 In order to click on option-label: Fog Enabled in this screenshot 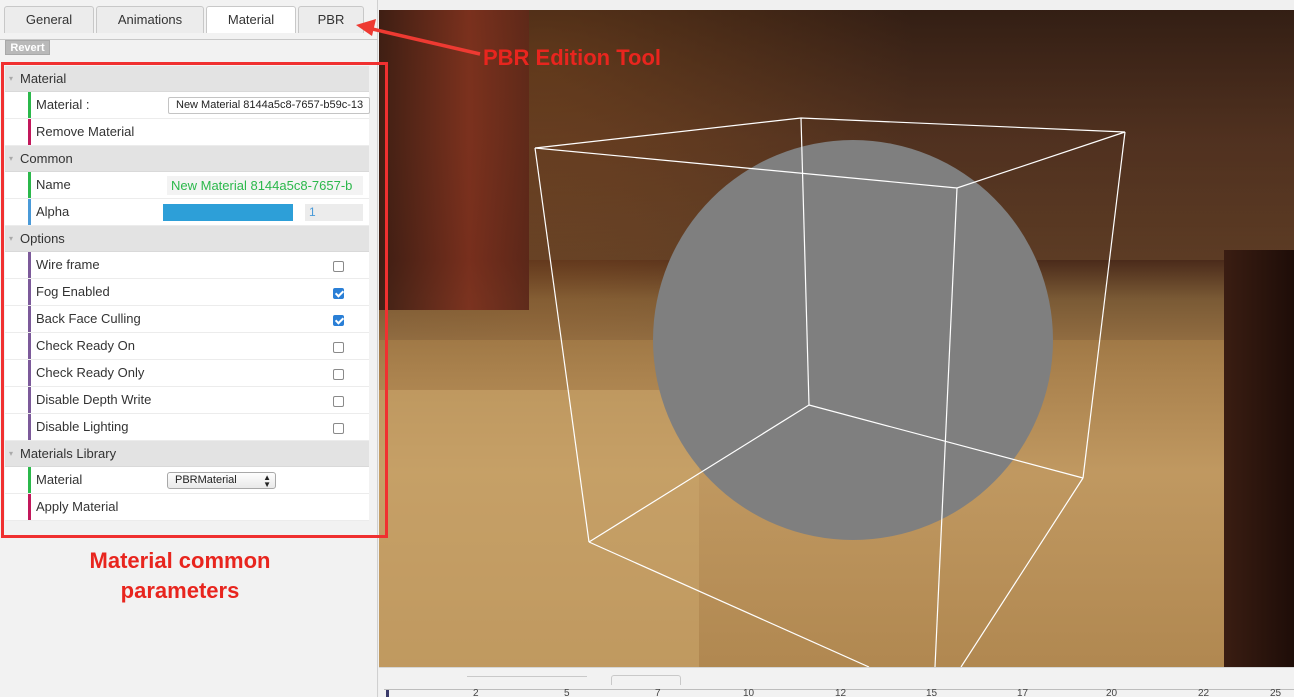, I will do `click(73, 291)`.